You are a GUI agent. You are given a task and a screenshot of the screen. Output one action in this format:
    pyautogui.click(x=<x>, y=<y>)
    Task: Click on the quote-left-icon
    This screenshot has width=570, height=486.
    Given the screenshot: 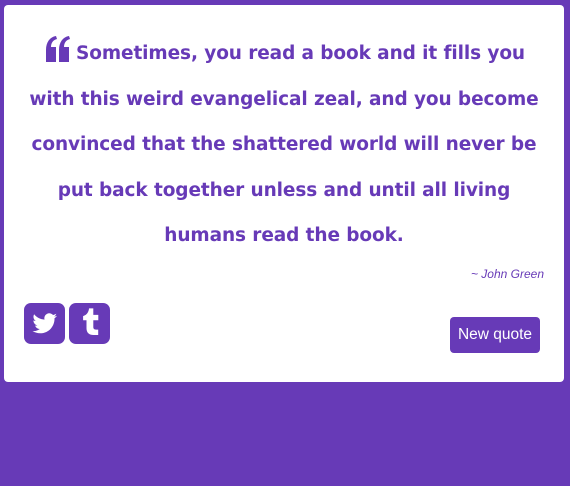 What is the action you would take?
    pyautogui.click(x=58, y=48)
    